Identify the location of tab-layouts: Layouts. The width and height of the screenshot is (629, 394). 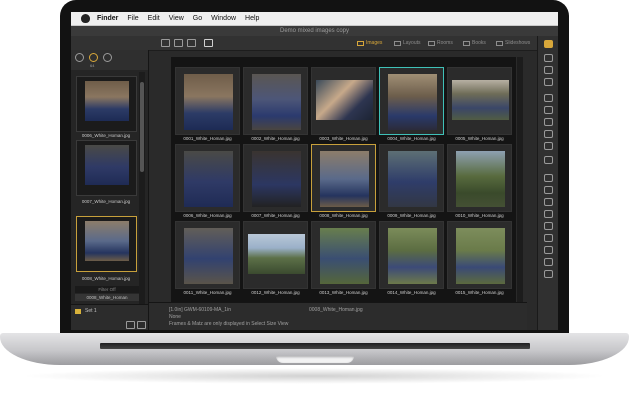
(407, 43).